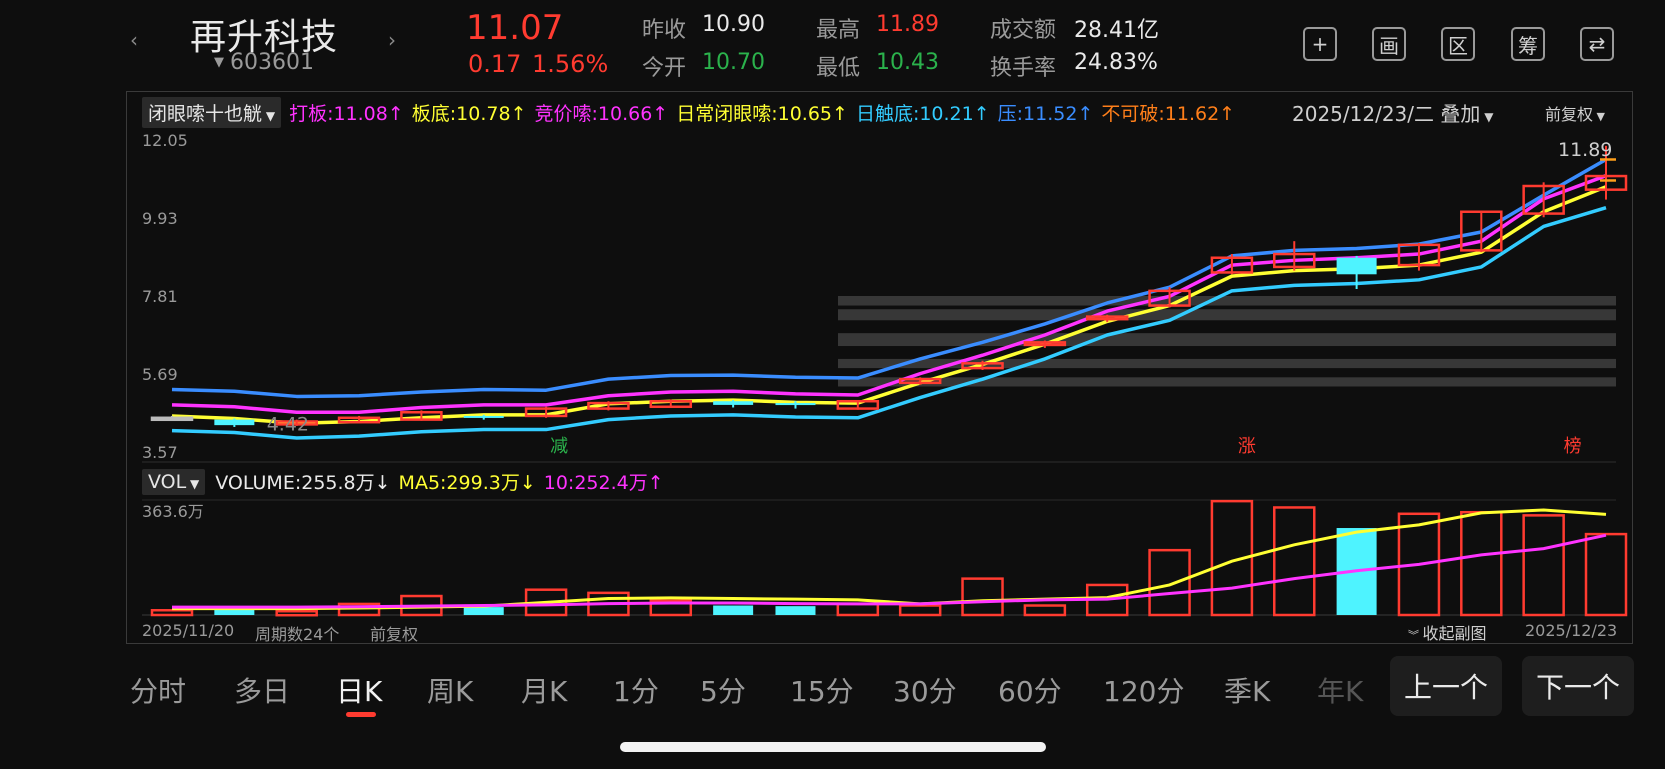 This screenshot has height=769, width=1665. What do you see at coordinates (359, 690) in the screenshot?
I see `tab-日K: 日K` at bounding box center [359, 690].